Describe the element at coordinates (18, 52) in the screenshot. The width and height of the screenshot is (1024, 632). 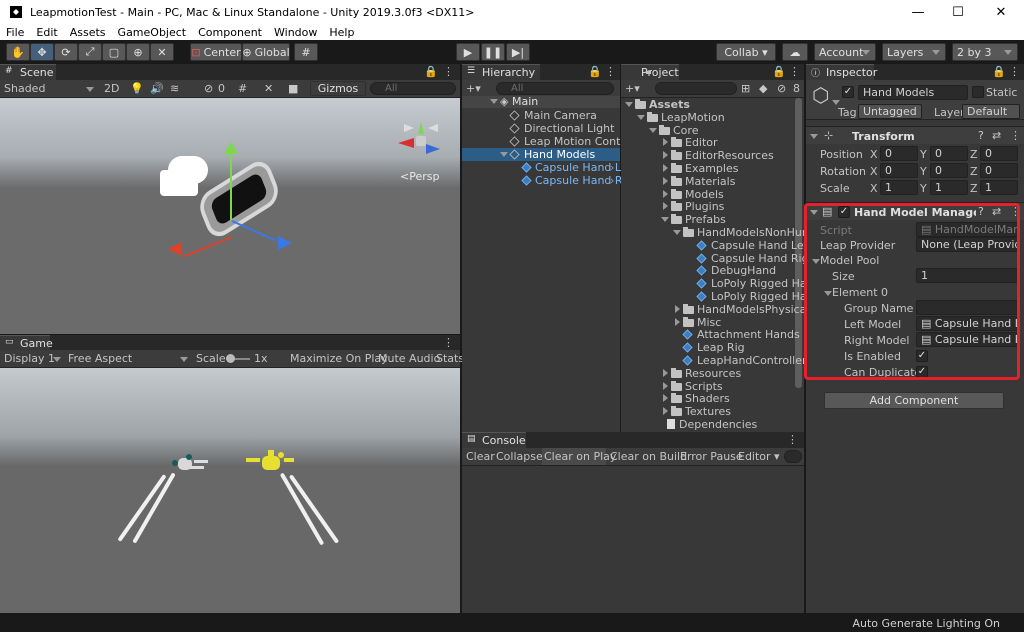
I see `hand-tool-icon: ✋` at that location.